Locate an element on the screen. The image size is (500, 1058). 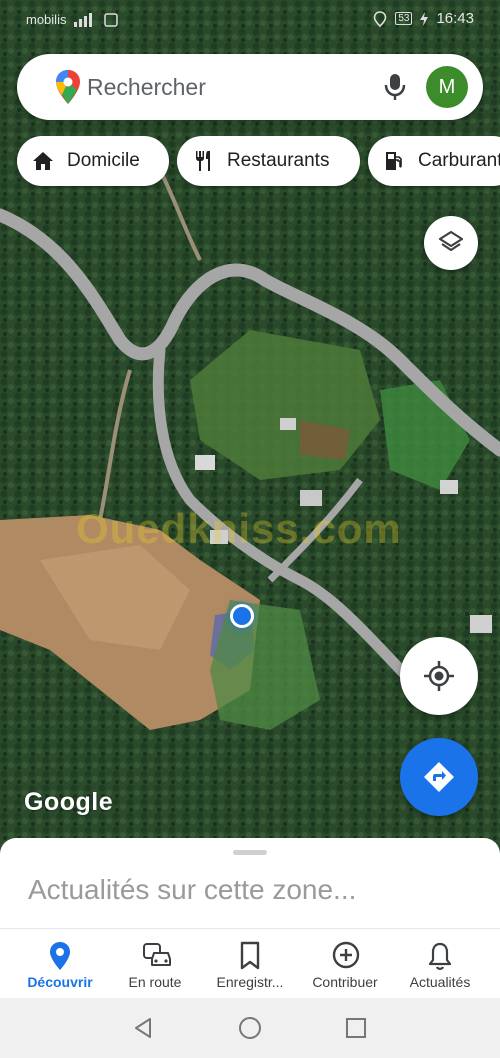
my-location-icon is located at coordinates (439, 676).